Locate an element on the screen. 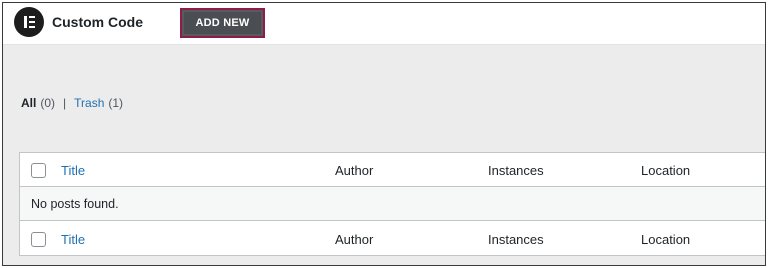 Image resolution: width=768 pixels, height=268 pixels. filter-trash-link: Trash is located at coordinates (89, 103).